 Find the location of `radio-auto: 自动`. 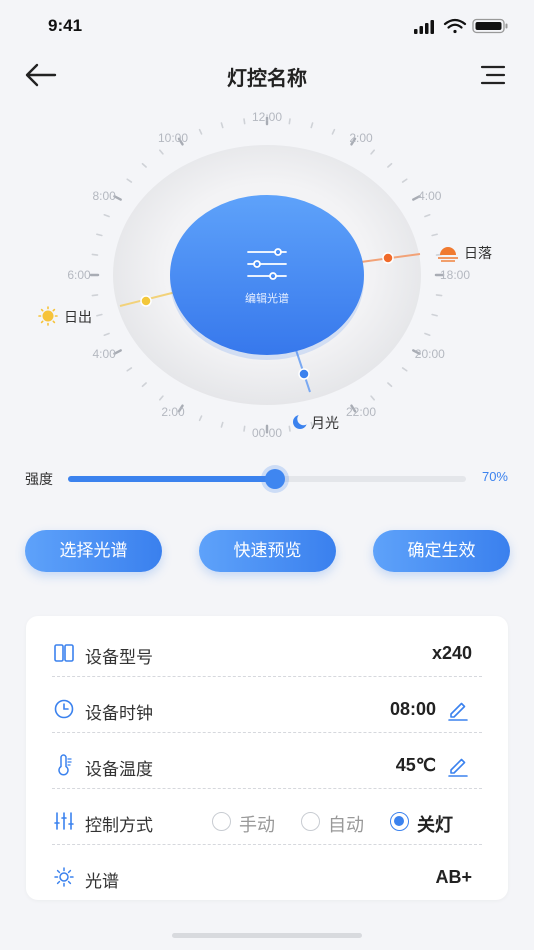

radio-auto: 自动 is located at coordinates (341, 823).